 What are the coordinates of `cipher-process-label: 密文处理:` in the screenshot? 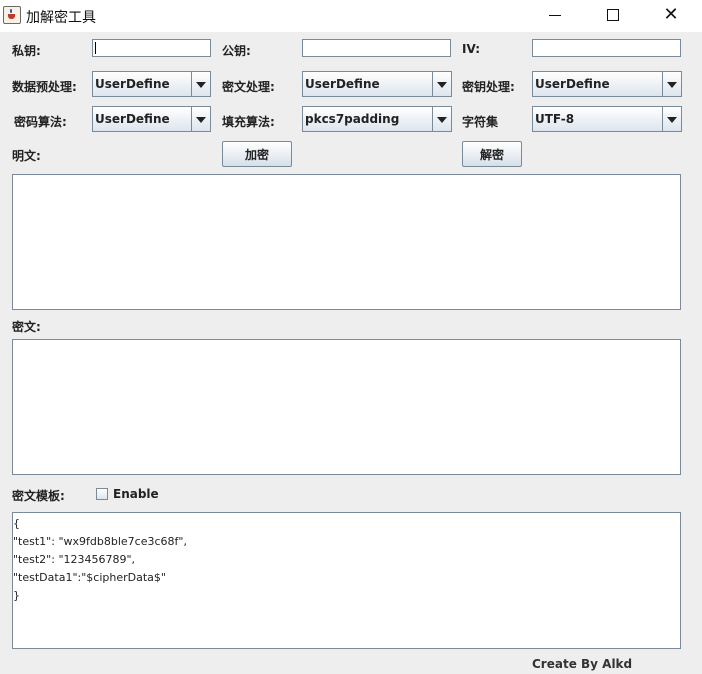 It's located at (248, 87).